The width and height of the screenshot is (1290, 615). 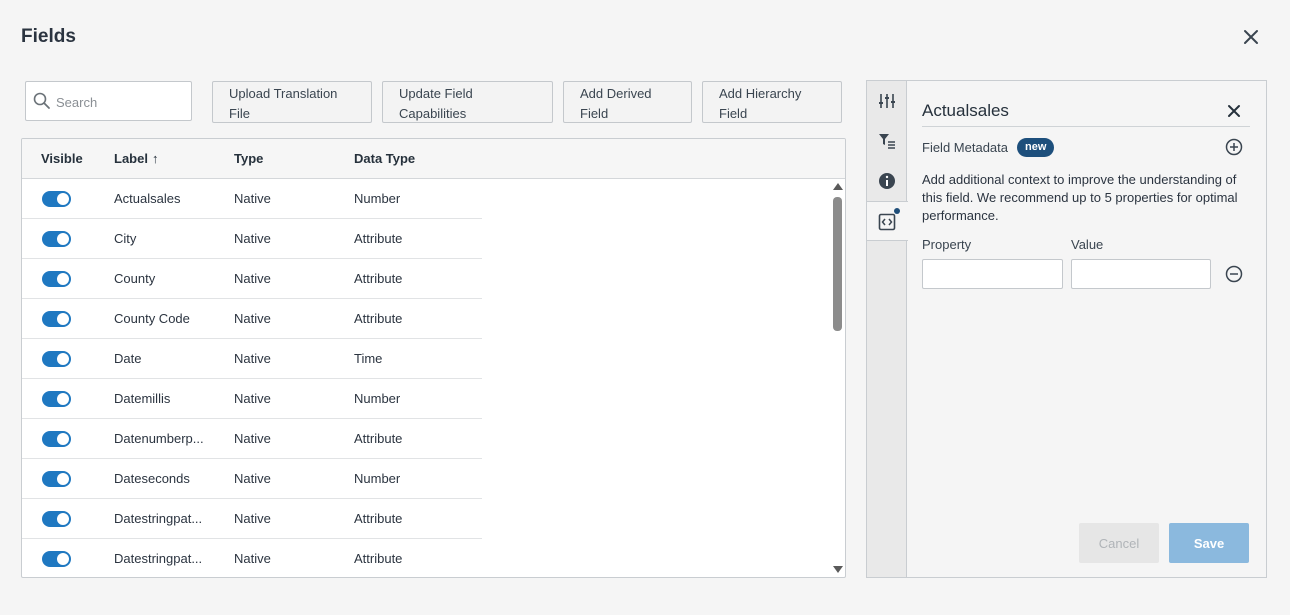 What do you see at coordinates (142, 398) in the screenshot?
I see `row-label: Datemillis` at bounding box center [142, 398].